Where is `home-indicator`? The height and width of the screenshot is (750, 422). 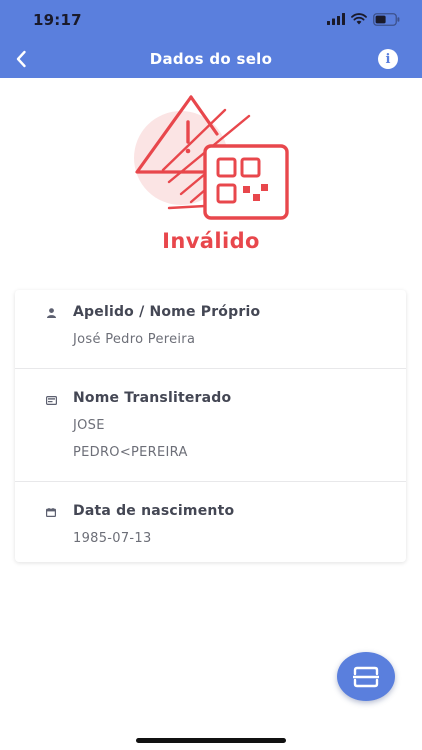 home-indicator is located at coordinates (211, 740).